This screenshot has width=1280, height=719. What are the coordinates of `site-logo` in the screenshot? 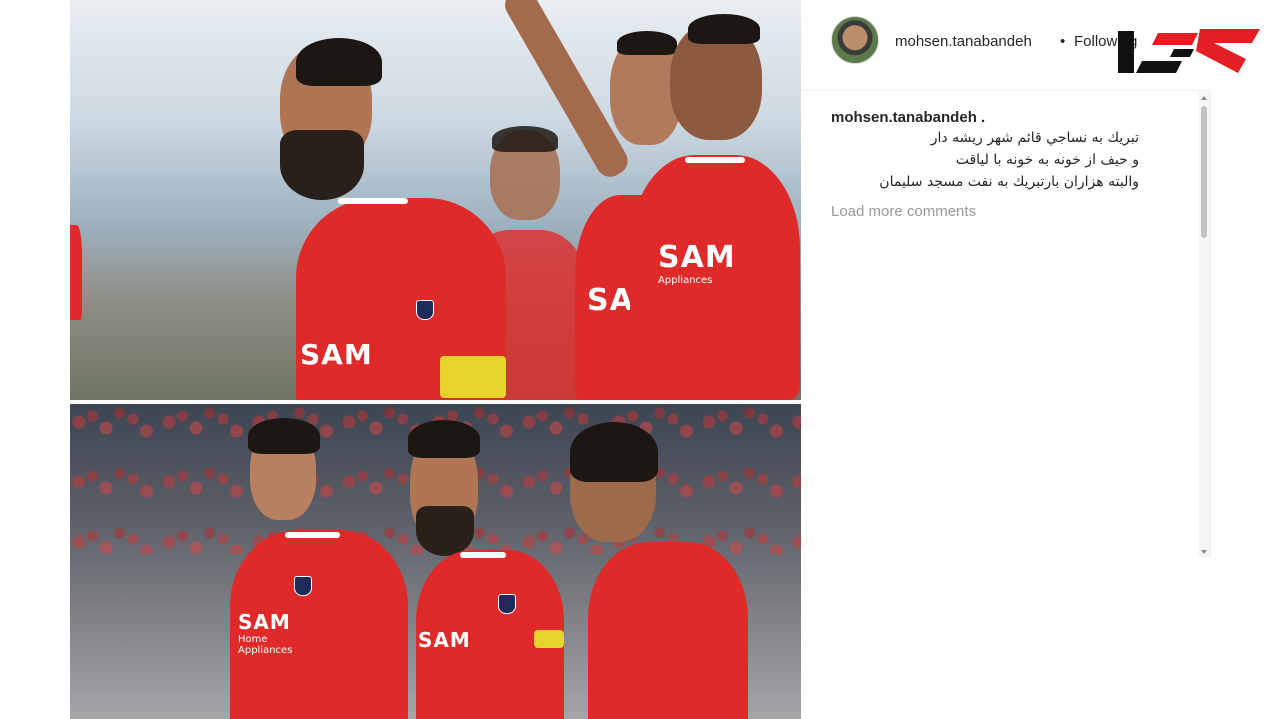 It's located at (1189, 51).